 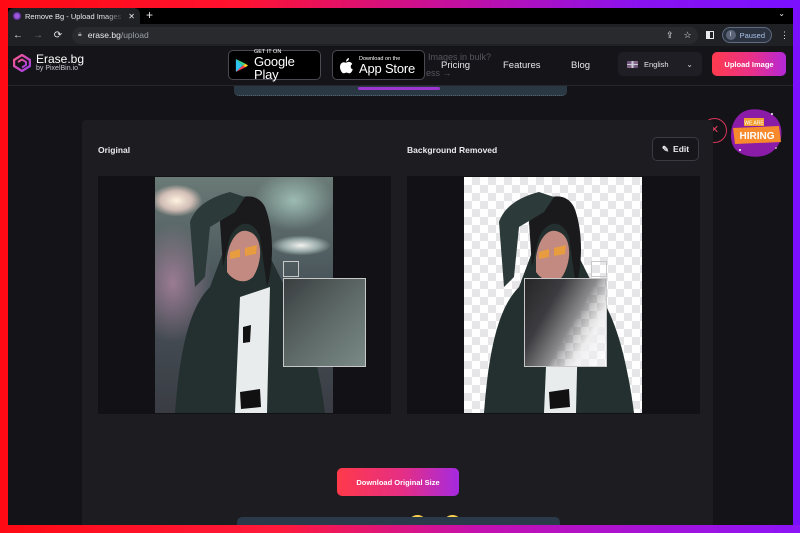 I want to click on tab-active: Remove Bg - Upload Images to ✕, so click(x=74, y=16).